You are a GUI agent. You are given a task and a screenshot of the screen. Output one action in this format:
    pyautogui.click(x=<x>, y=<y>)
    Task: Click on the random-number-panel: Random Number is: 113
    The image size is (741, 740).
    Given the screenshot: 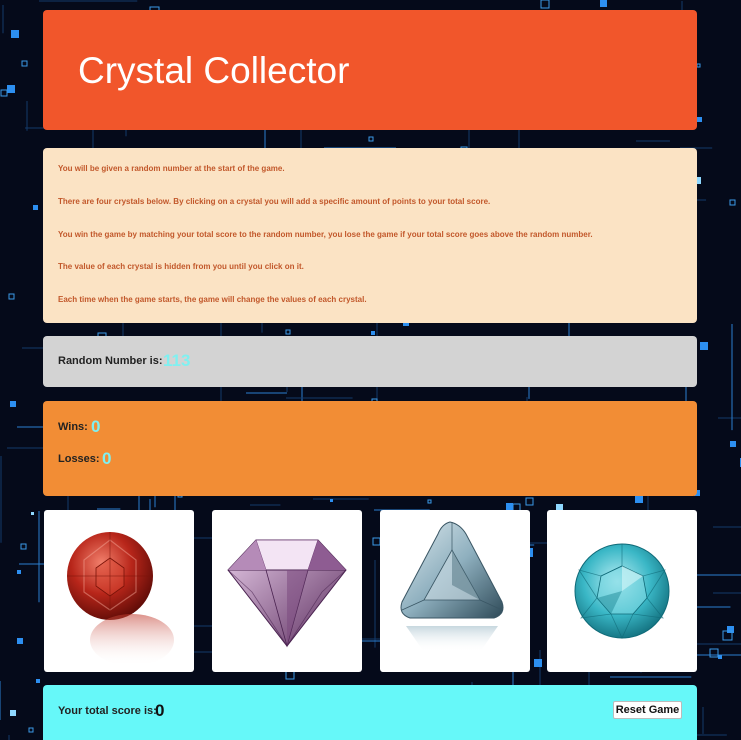 What is the action you would take?
    pyautogui.click(x=370, y=361)
    